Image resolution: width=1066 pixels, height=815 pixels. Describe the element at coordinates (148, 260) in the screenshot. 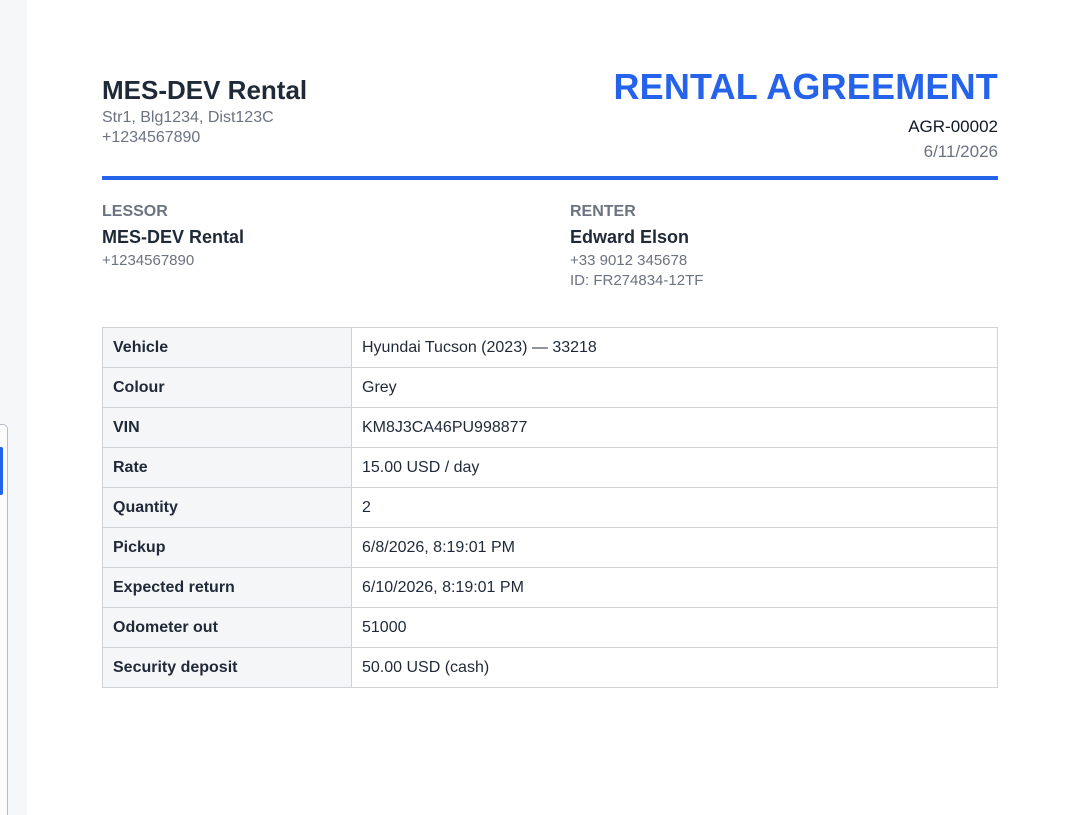

I see `lessor-phone: +1234567890` at that location.